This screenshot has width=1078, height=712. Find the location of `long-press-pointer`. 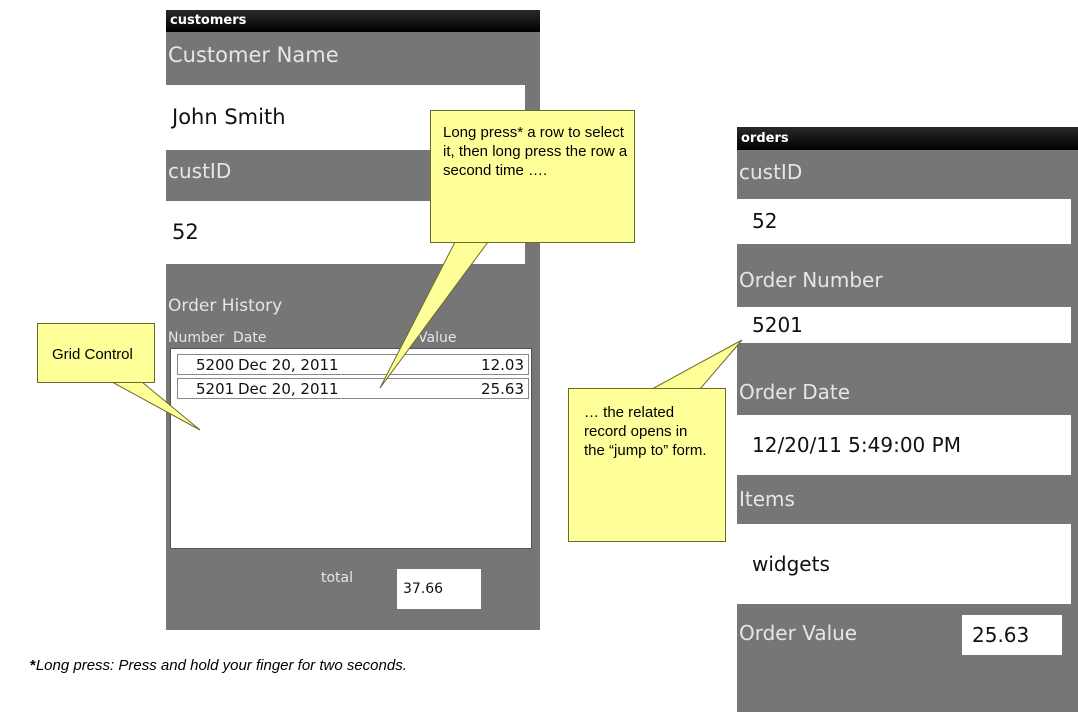

long-press-pointer is located at coordinates (434, 315).